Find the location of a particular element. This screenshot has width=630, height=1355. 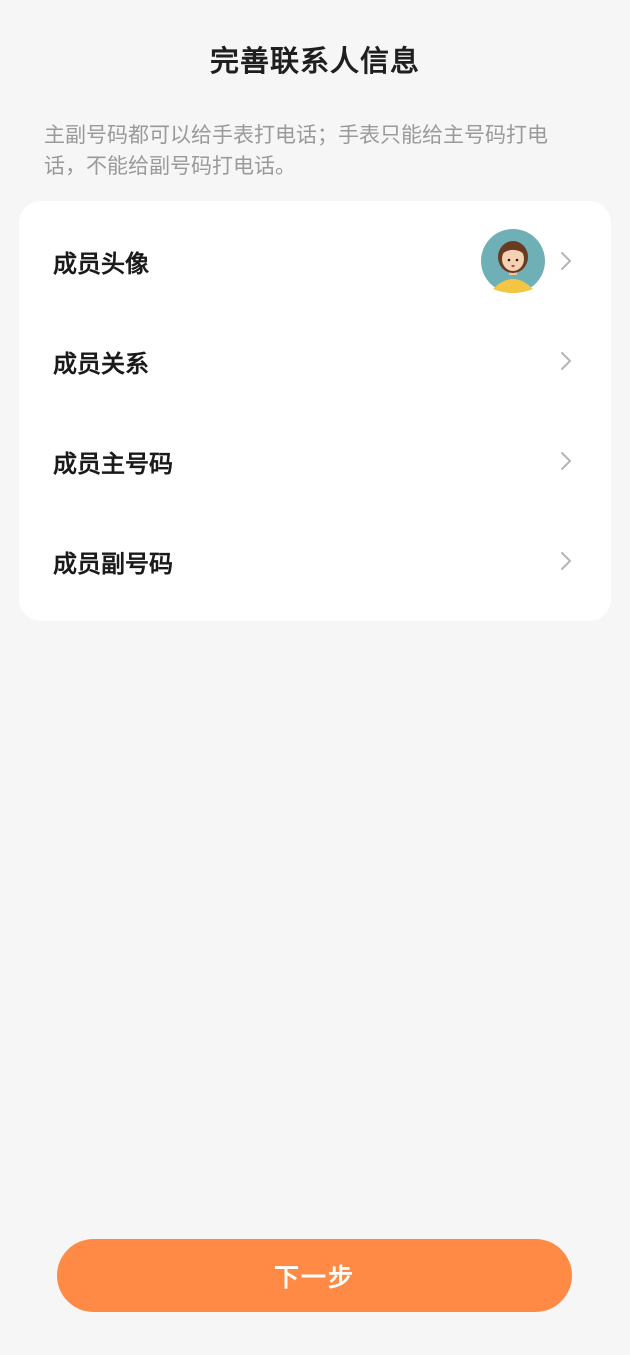

row-member-primary-number: 成员主号码 is located at coordinates (315, 461).